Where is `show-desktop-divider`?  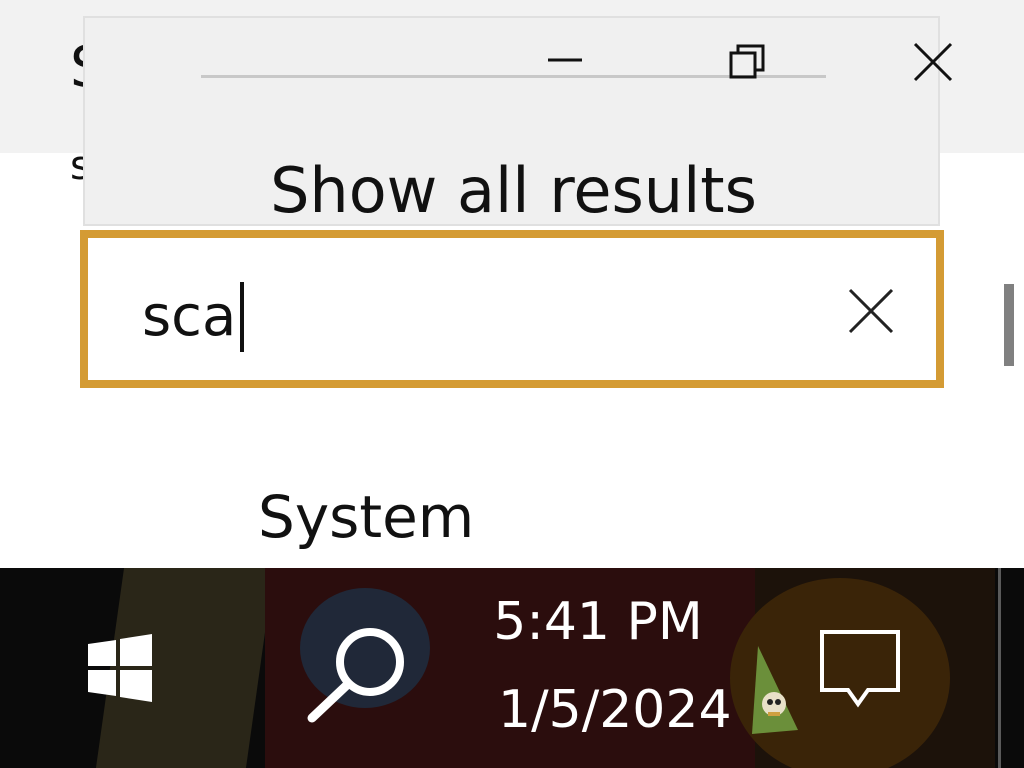
show-desktop-divider is located at coordinates (999, 668).